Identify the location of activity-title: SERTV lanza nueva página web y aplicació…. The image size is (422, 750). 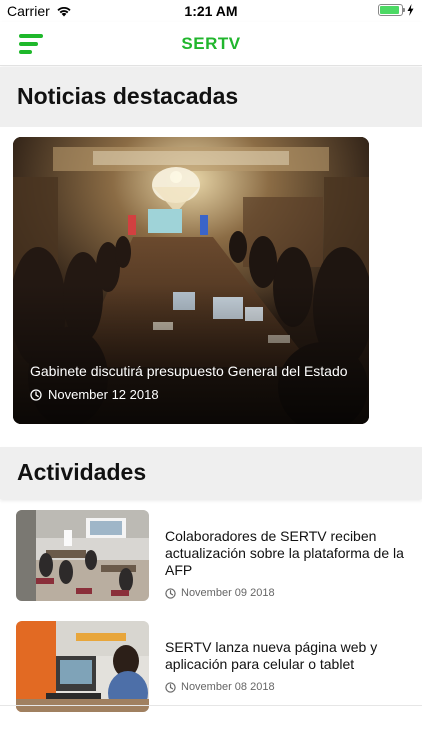
(271, 655).